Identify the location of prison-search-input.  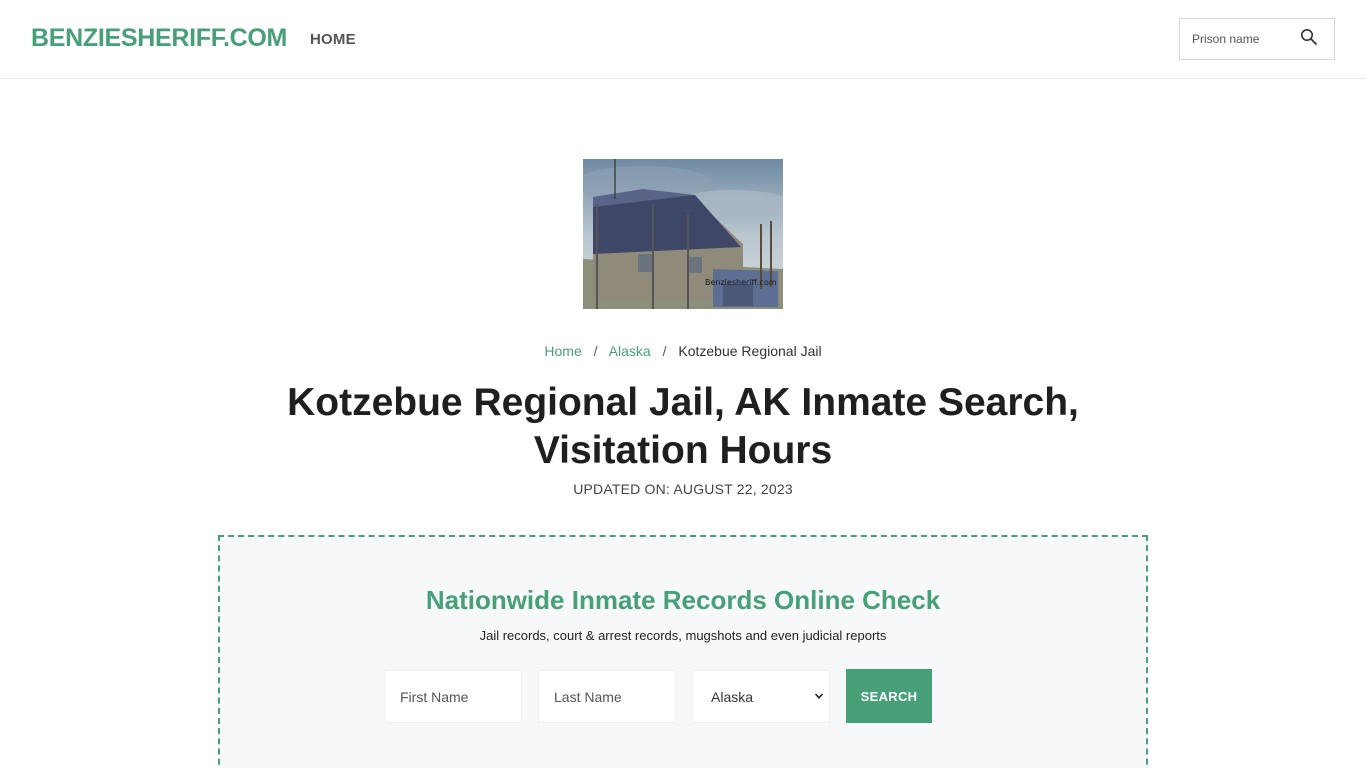
(1239, 39).